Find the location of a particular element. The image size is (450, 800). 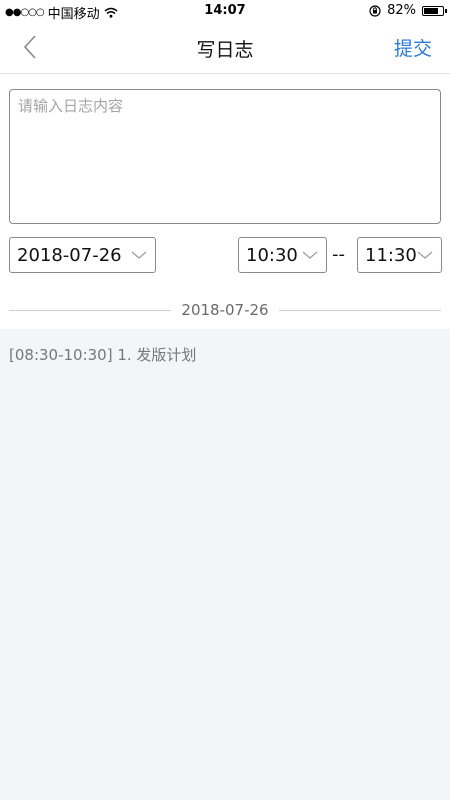

end-time-select: 11:30 is located at coordinates (399, 255).